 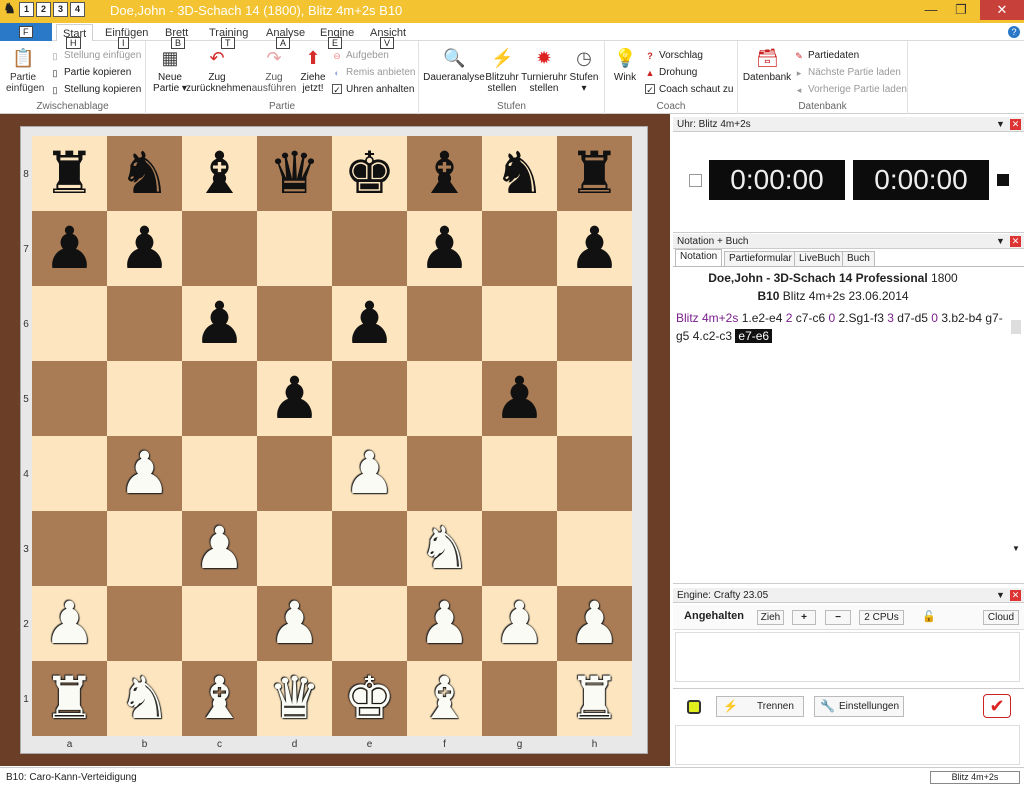 I want to click on square-c4, so click(x=219, y=473).